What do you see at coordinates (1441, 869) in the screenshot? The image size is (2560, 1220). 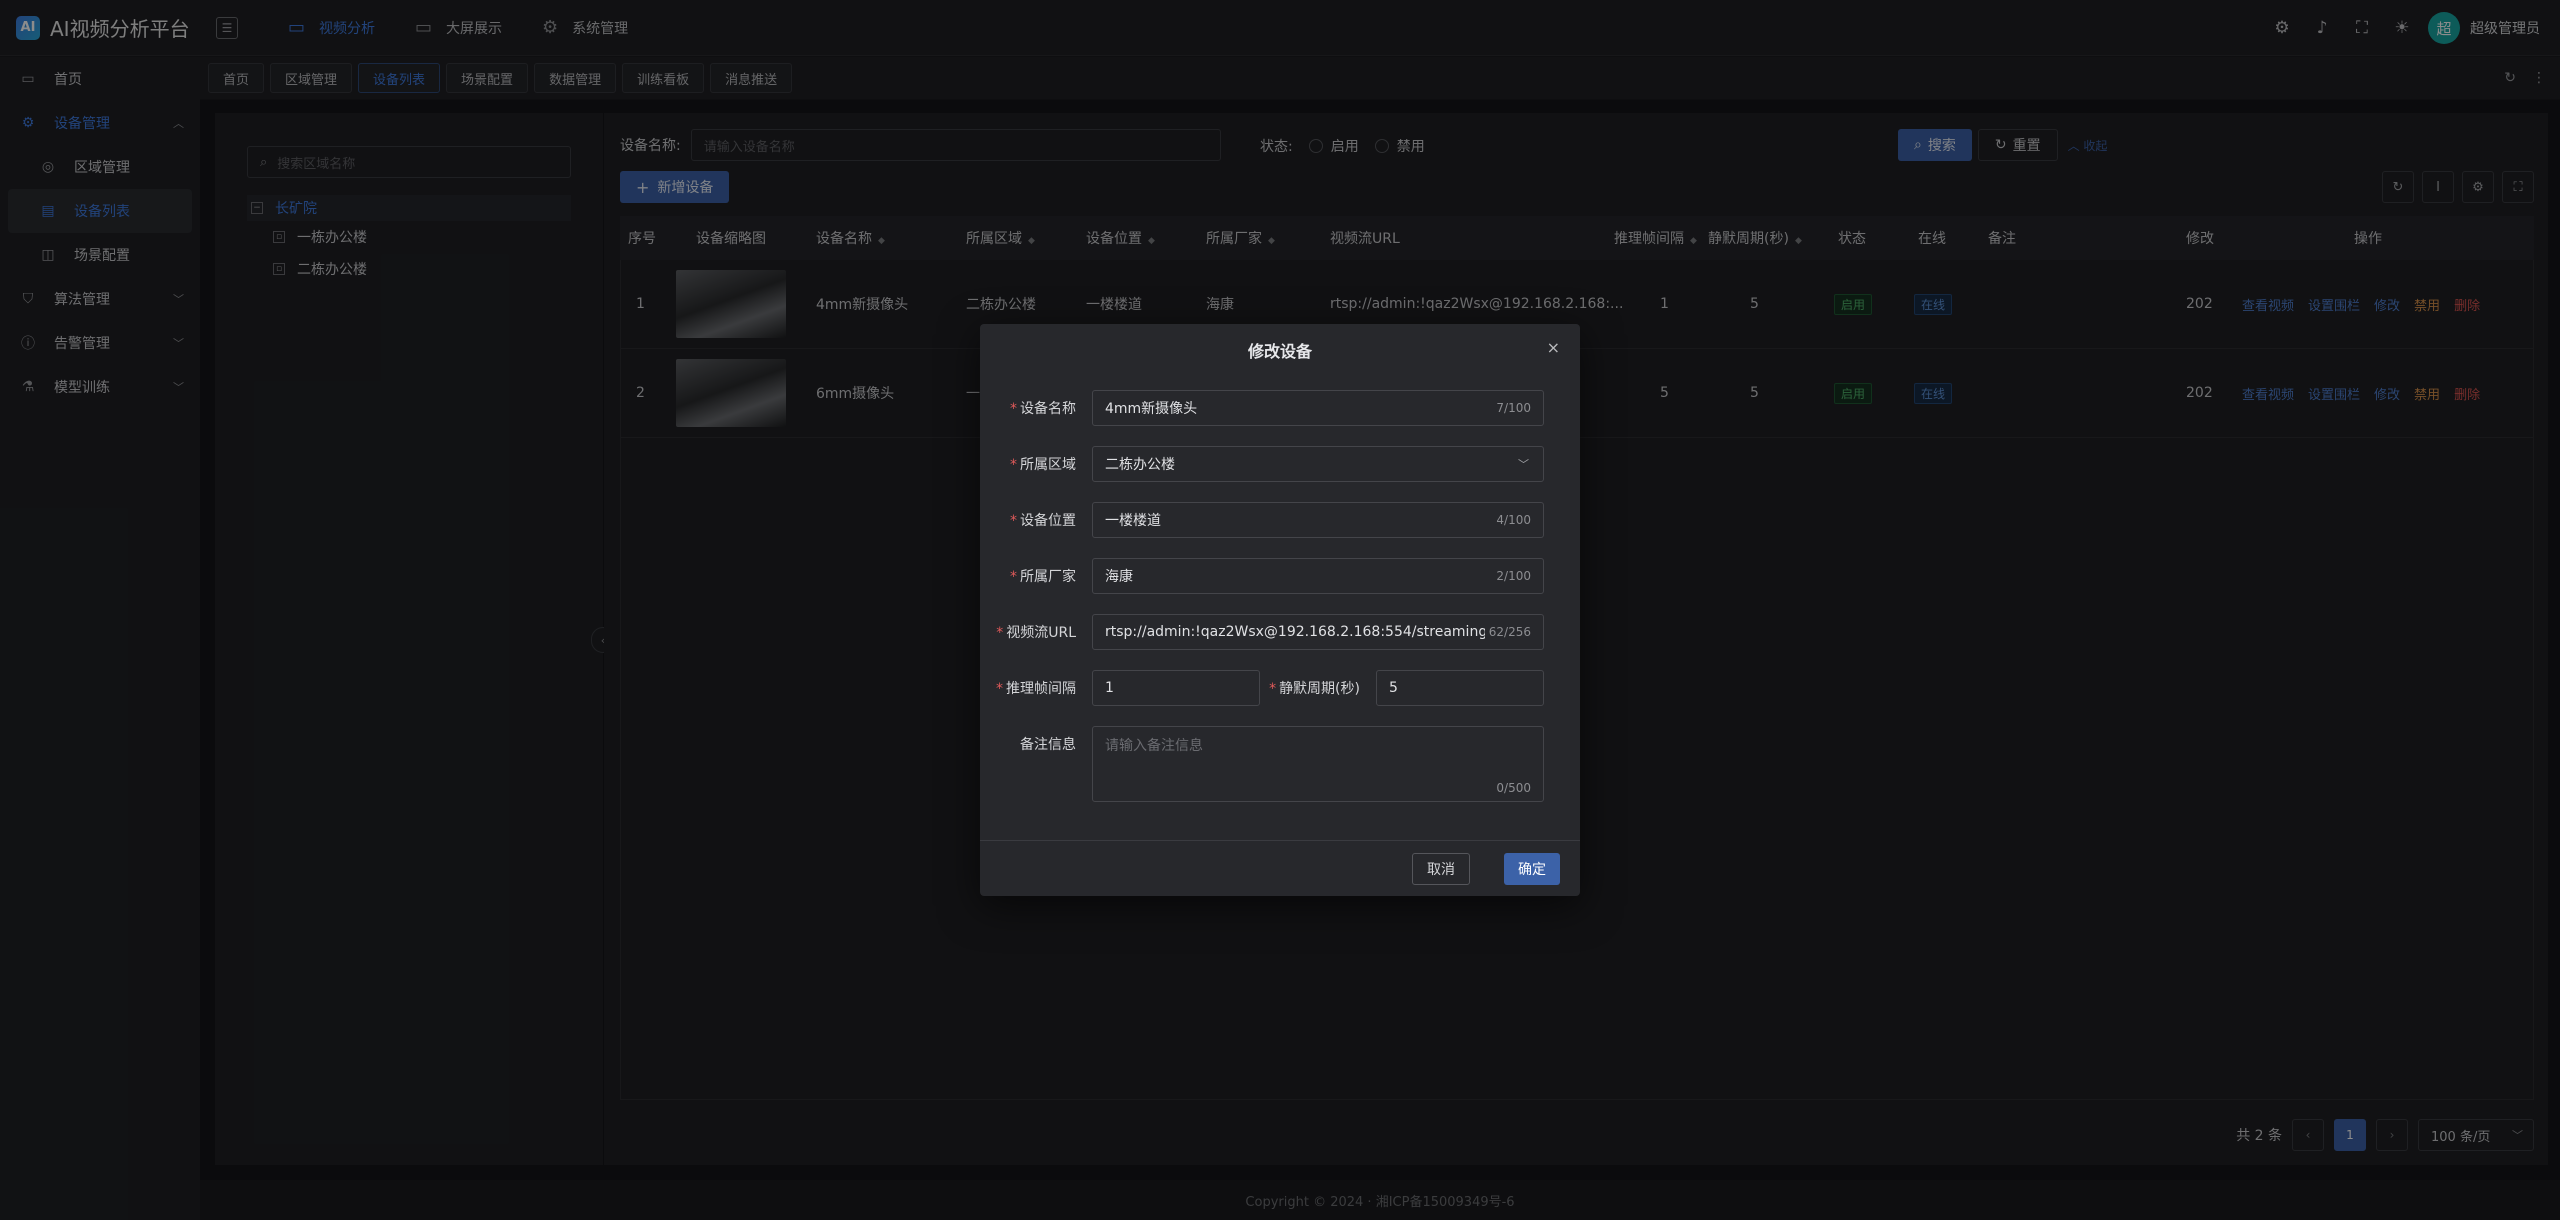 I see `cancel-button: 取消` at bounding box center [1441, 869].